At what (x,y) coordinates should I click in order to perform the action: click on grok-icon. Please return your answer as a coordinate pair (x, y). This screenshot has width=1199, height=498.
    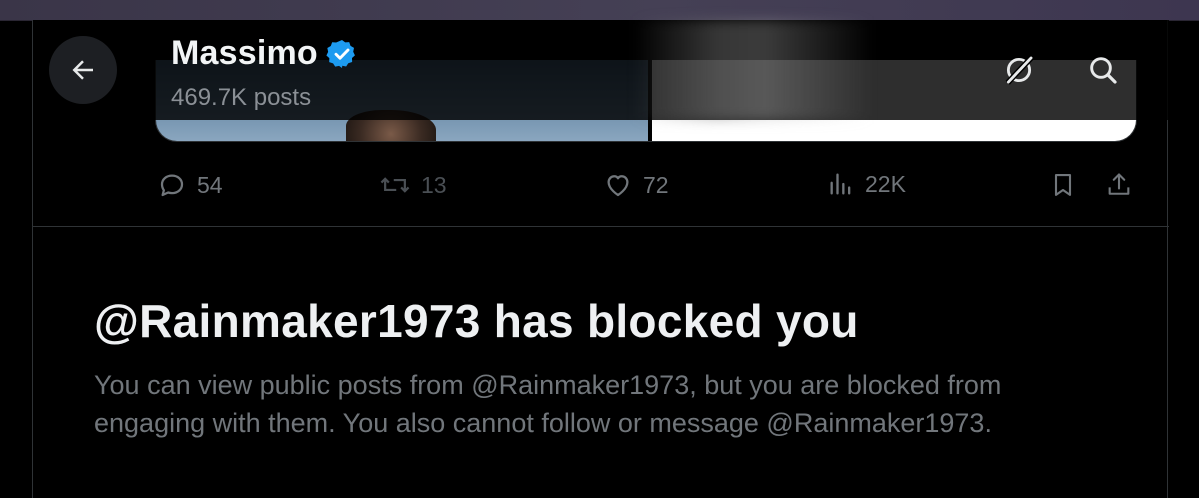
    Looking at the image, I should click on (1019, 70).